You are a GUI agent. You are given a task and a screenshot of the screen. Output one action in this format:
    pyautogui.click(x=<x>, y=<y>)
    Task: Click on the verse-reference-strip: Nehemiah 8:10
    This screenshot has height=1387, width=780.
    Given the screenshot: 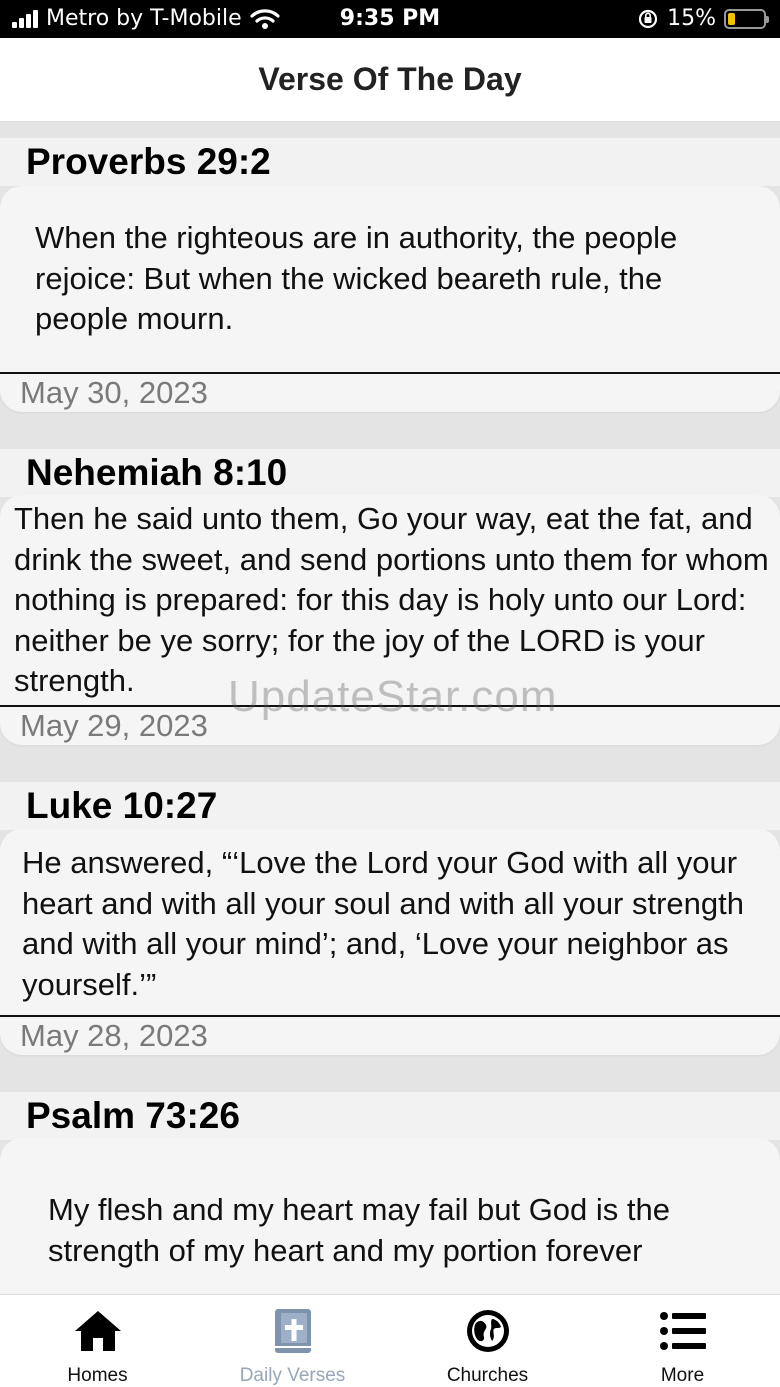 What is the action you would take?
    pyautogui.click(x=390, y=473)
    